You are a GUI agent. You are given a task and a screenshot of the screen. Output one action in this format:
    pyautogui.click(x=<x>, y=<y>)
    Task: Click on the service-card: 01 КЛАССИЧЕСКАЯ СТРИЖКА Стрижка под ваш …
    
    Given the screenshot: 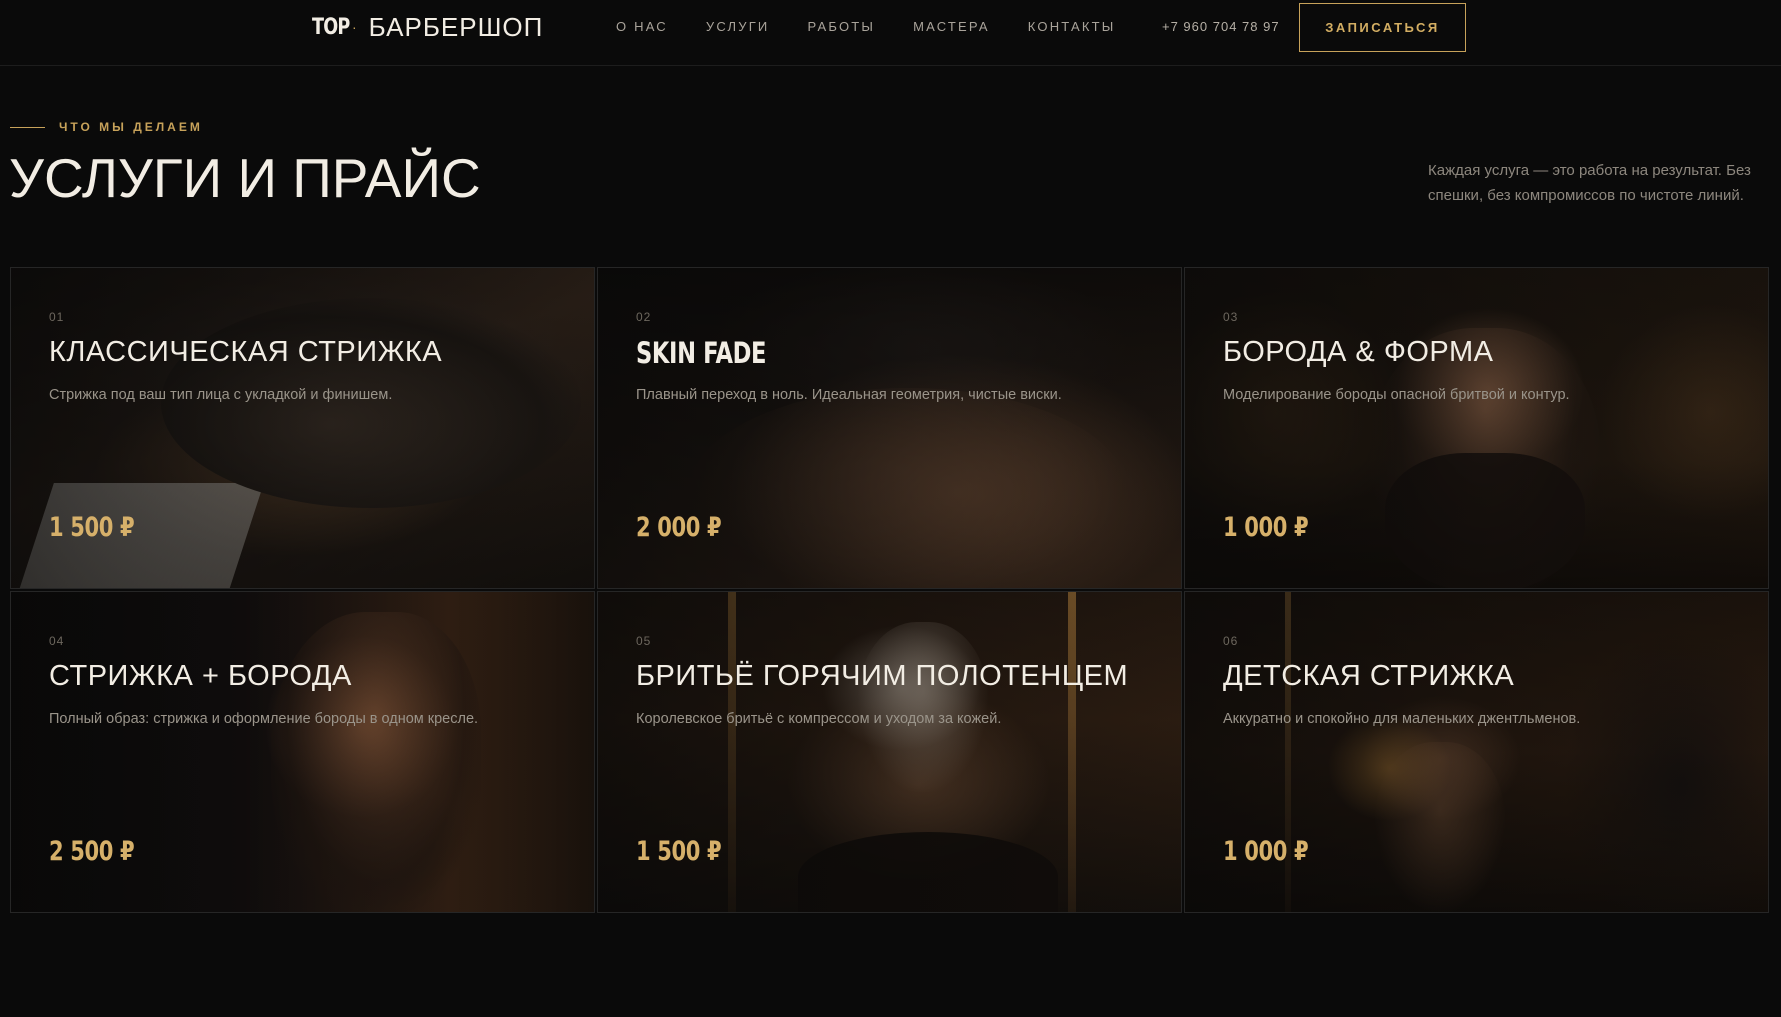 What is the action you would take?
    pyautogui.click(x=302, y=428)
    